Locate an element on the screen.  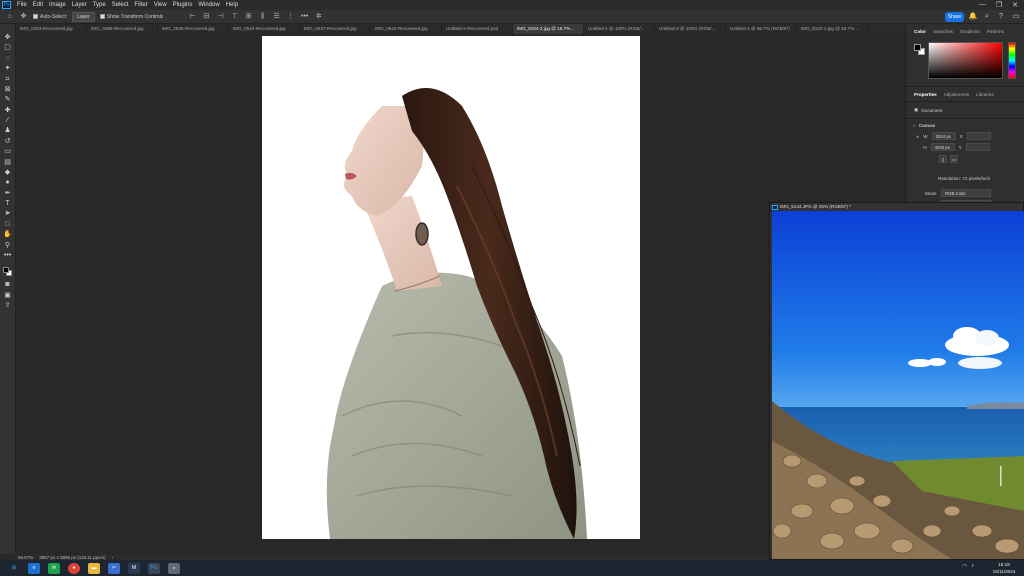
lasso-tool-icon: ◌ is located at coordinates (7, 58).